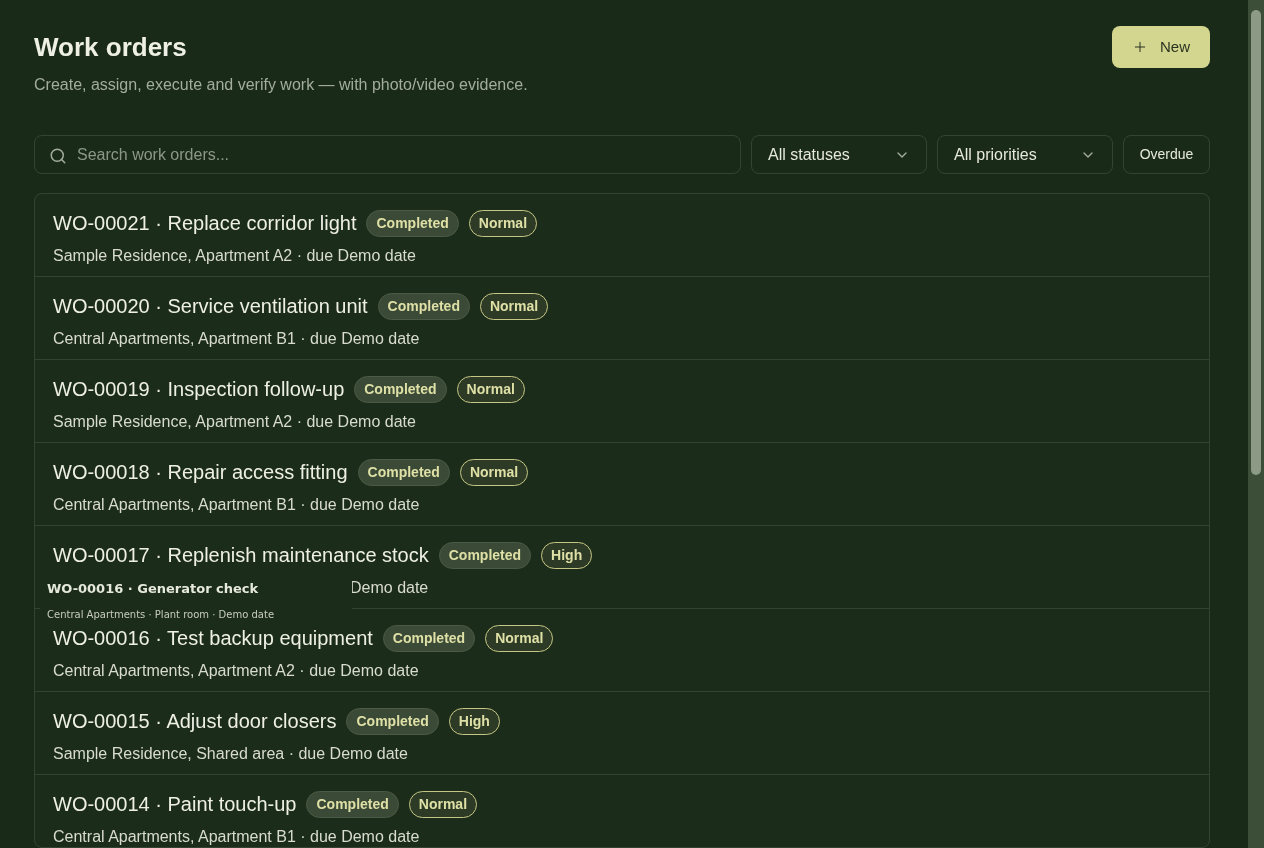  What do you see at coordinates (622, 319) in the screenshot?
I see `work-order-row: WO-00020 · Service ventilation unit Completed Normal Central Apartments, Apartment B1 · due Demo date` at bounding box center [622, 319].